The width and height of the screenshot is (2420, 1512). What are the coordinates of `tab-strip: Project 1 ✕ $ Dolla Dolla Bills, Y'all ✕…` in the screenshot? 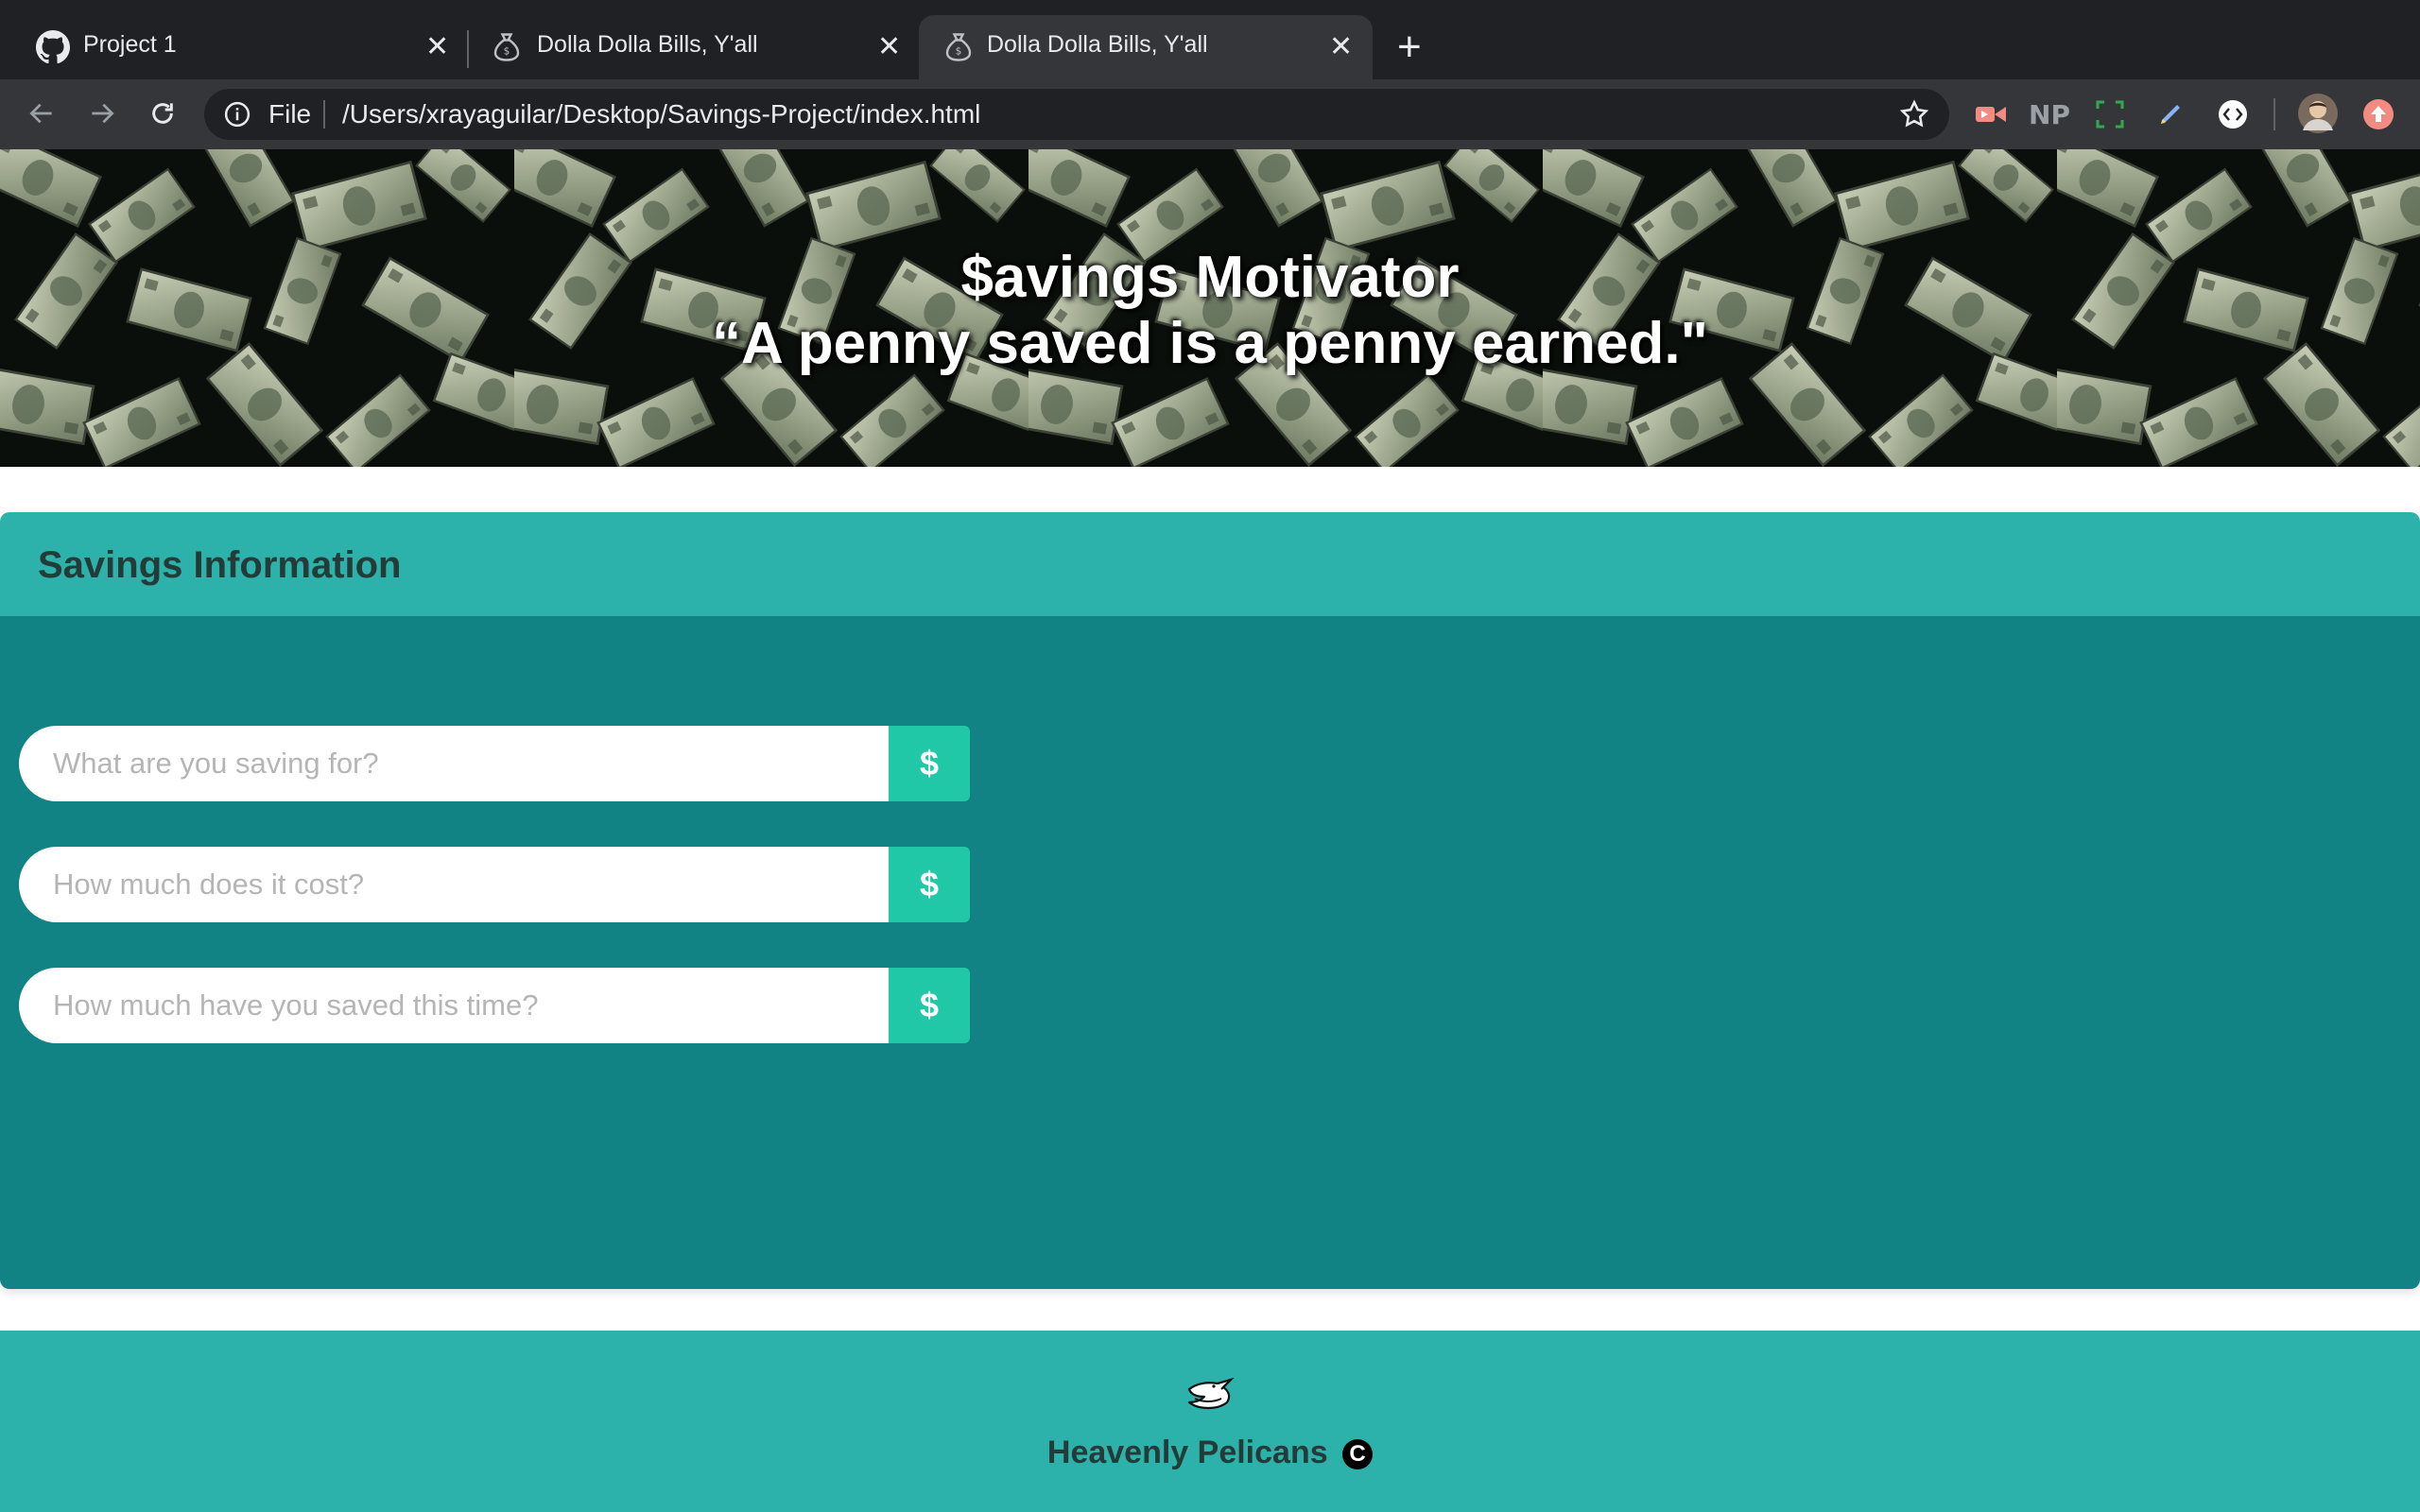 It's located at (1210, 39).